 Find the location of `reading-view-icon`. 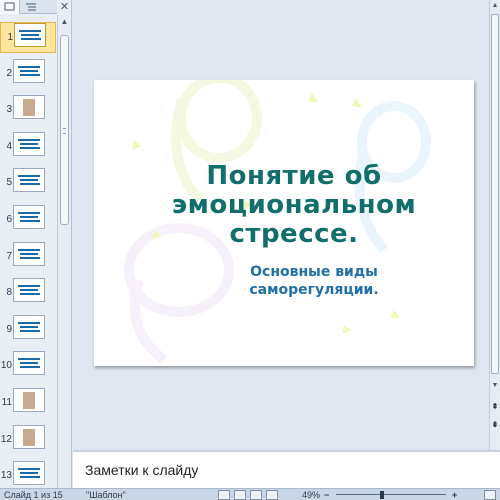

reading-view-icon is located at coordinates (256, 495).